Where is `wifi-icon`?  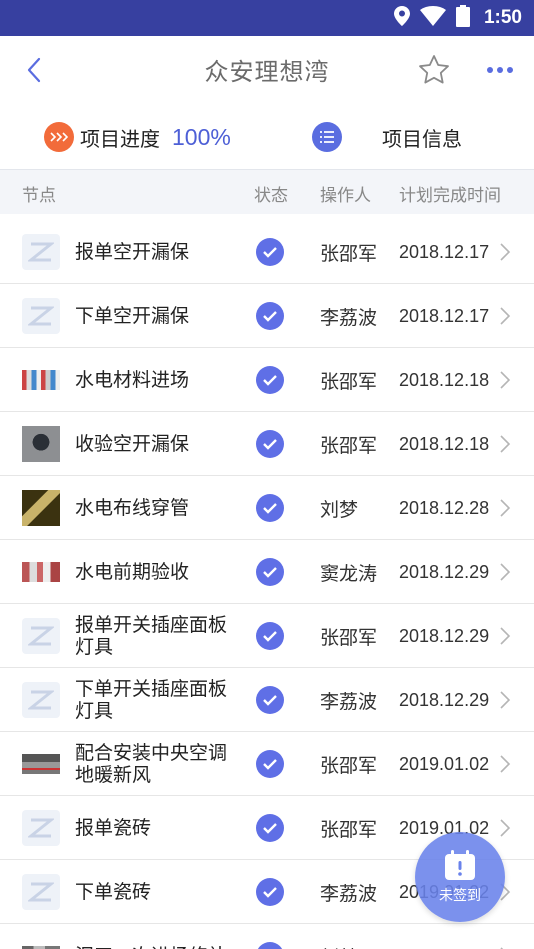 wifi-icon is located at coordinates (432, 18).